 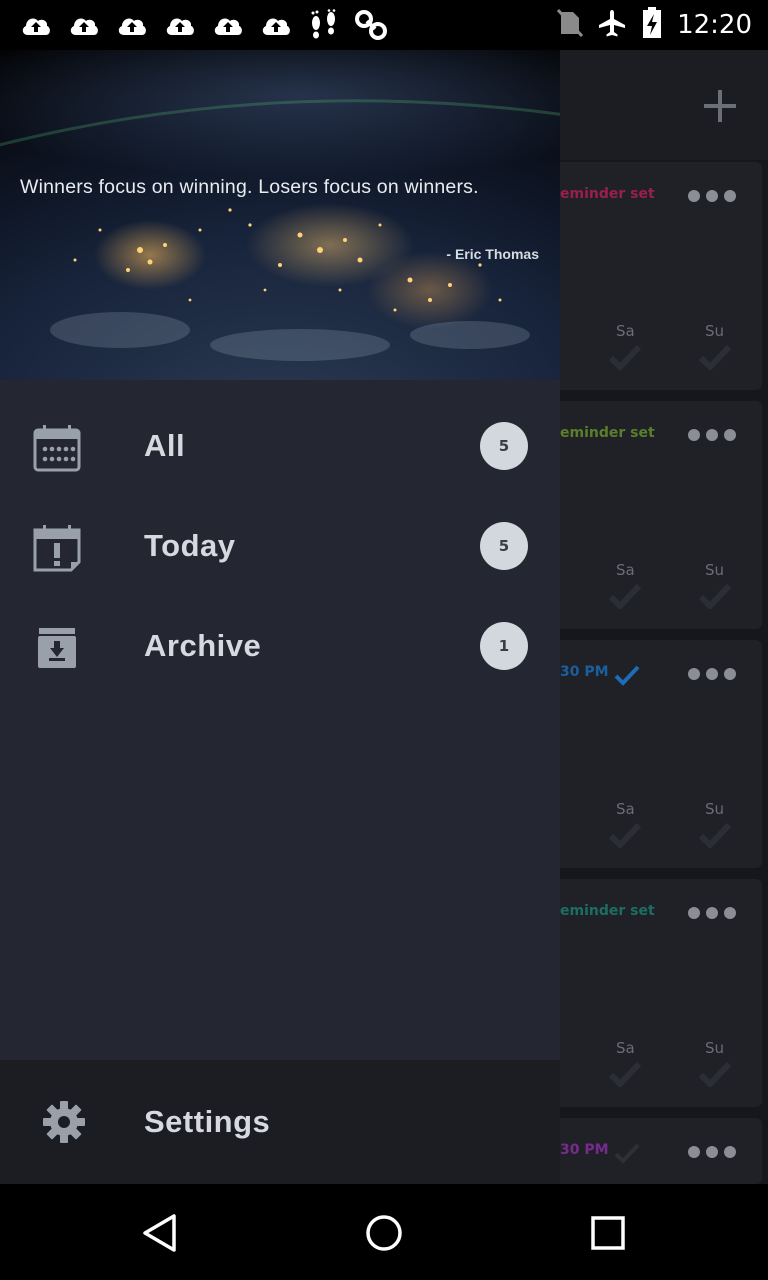 What do you see at coordinates (280, 1122) in the screenshot?
I see `settings-item: Settings` at bounding box center [280, 1122].